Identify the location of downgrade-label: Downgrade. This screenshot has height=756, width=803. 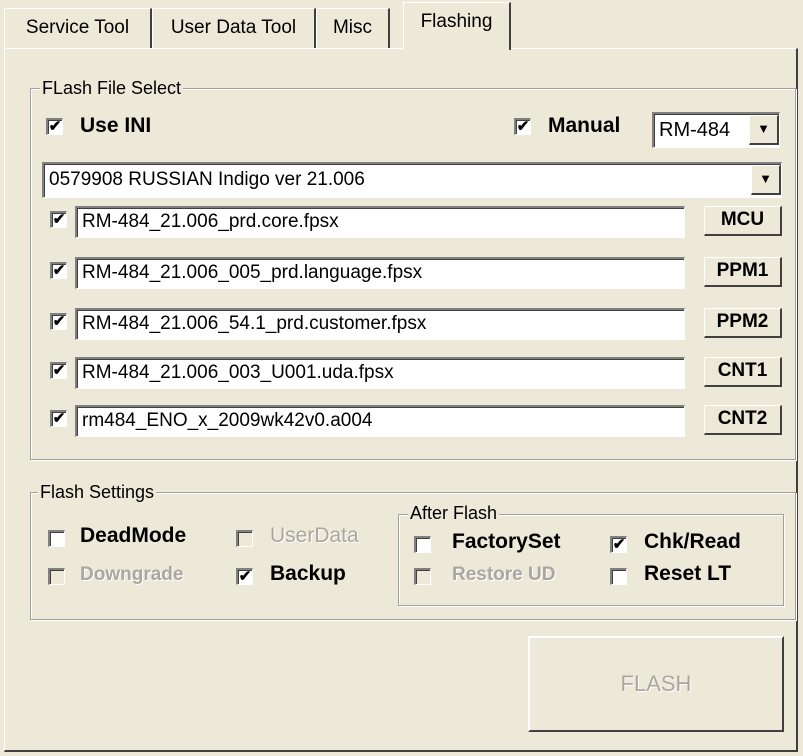
(132, 574).